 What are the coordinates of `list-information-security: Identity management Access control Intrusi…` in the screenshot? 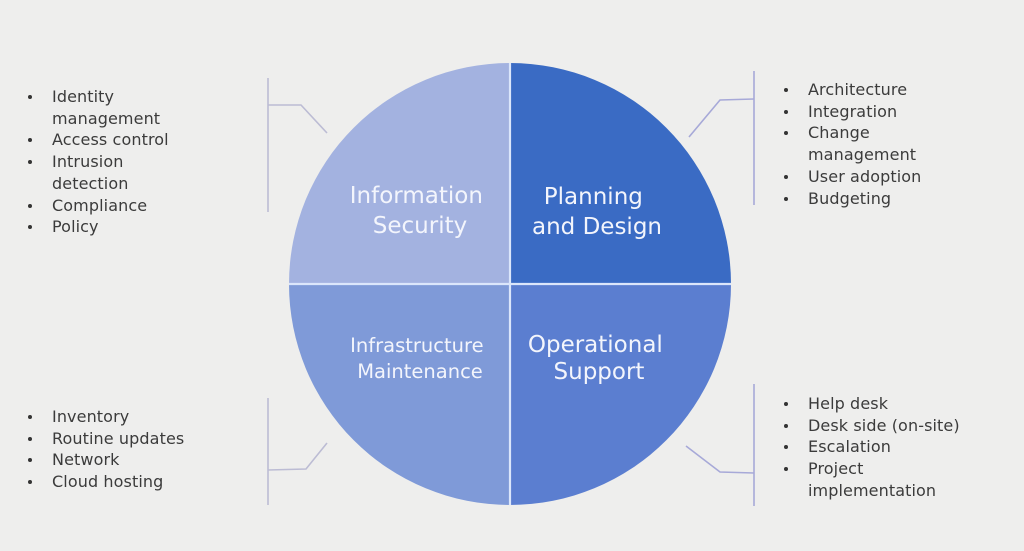 It's located at (113, 162).